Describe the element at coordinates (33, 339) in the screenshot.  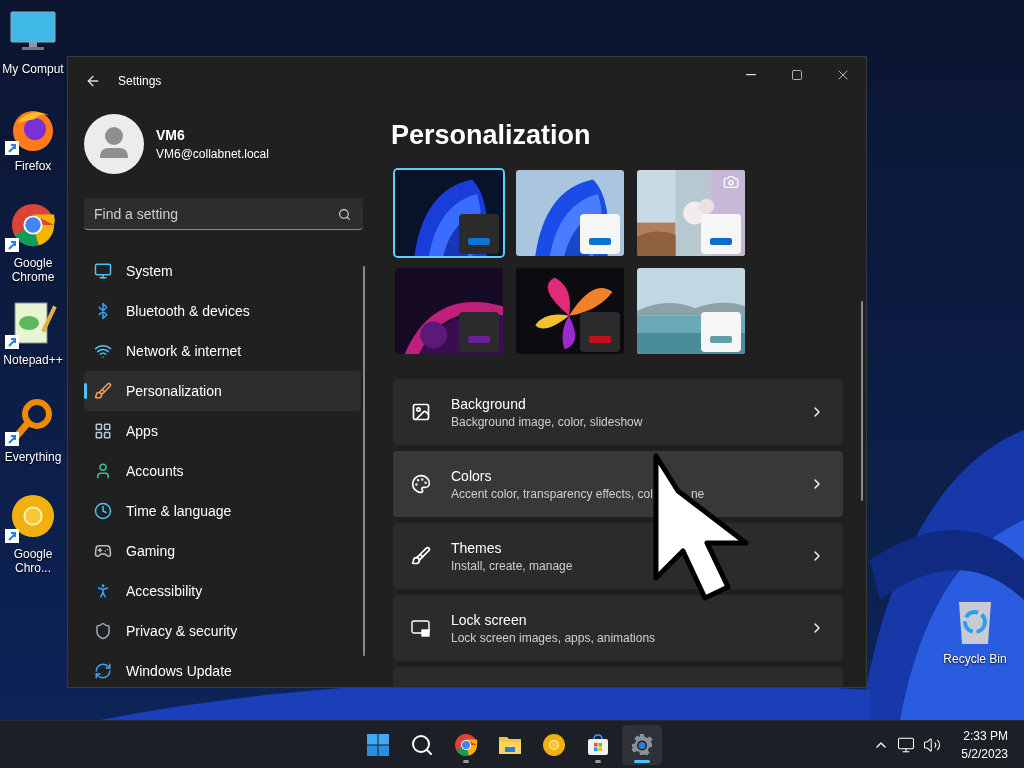
I see `desktop-shortcut: Notepad++` at that location.